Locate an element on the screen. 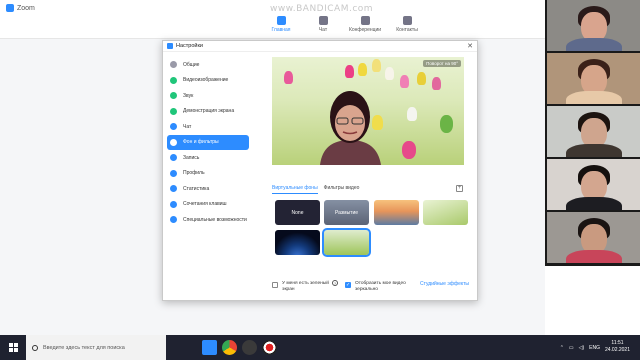  nav-home: Главная is located at coordinates (281, 24).